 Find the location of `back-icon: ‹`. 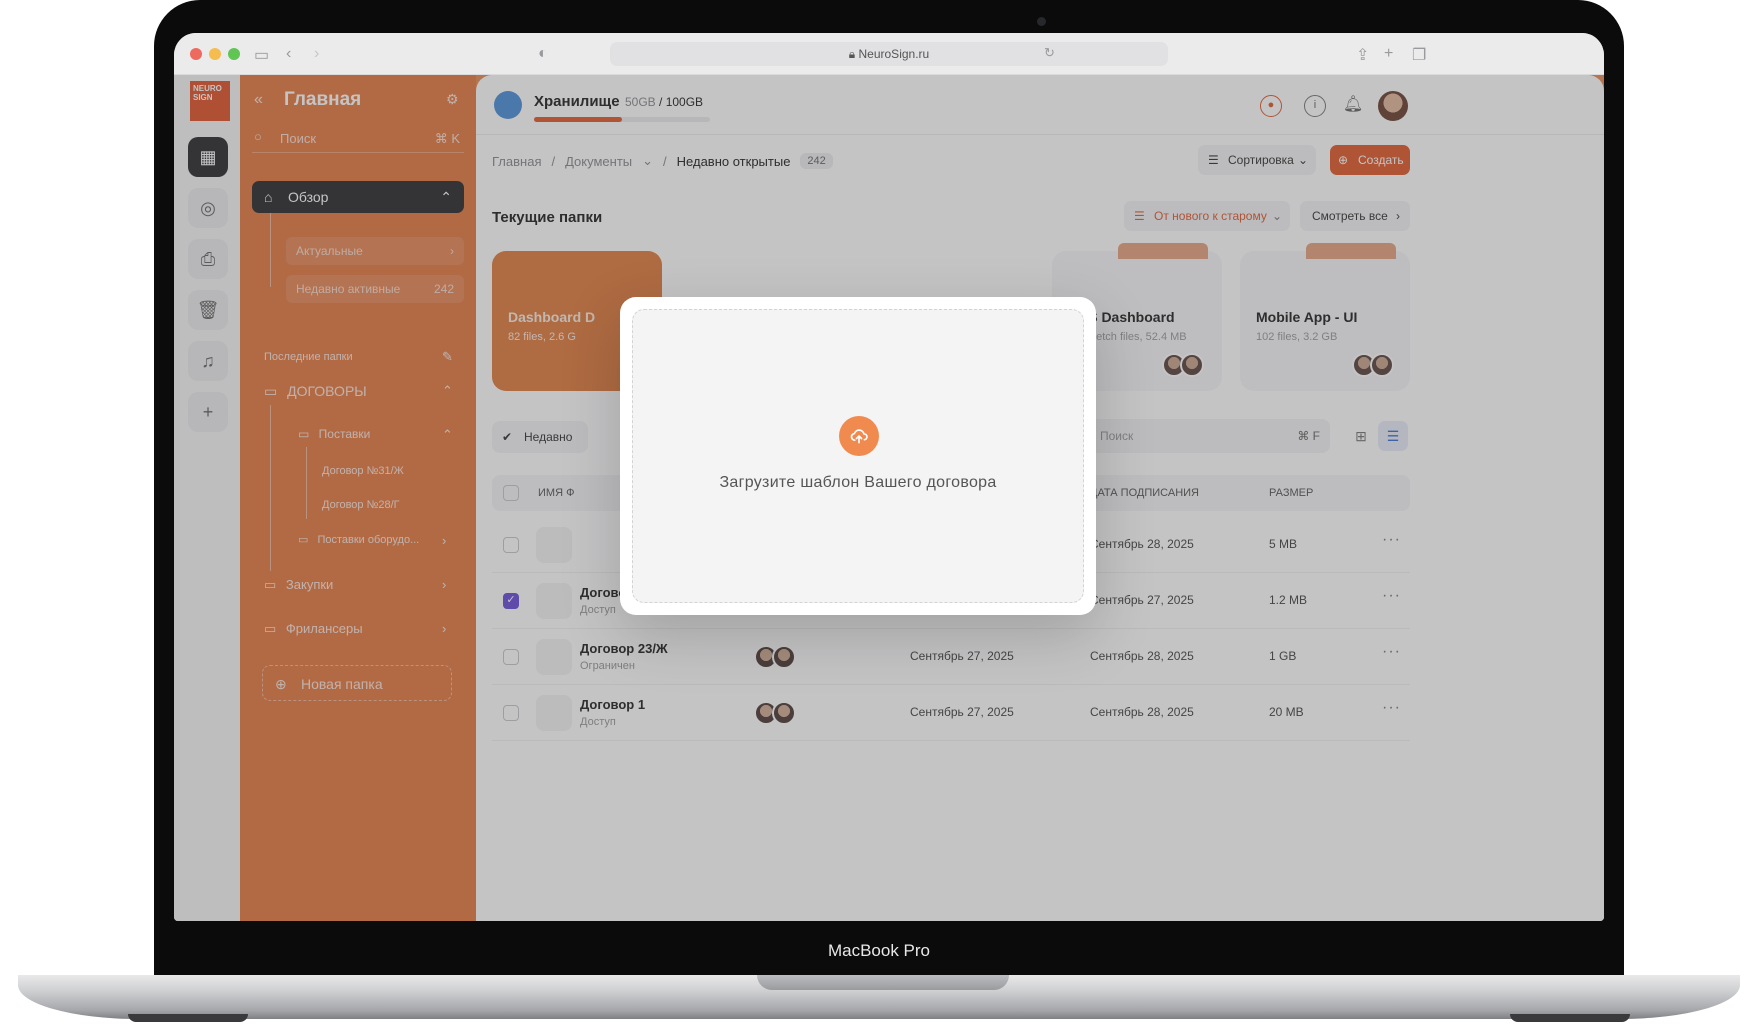

back-icon: ‹ is located at coordinates (288, 54).